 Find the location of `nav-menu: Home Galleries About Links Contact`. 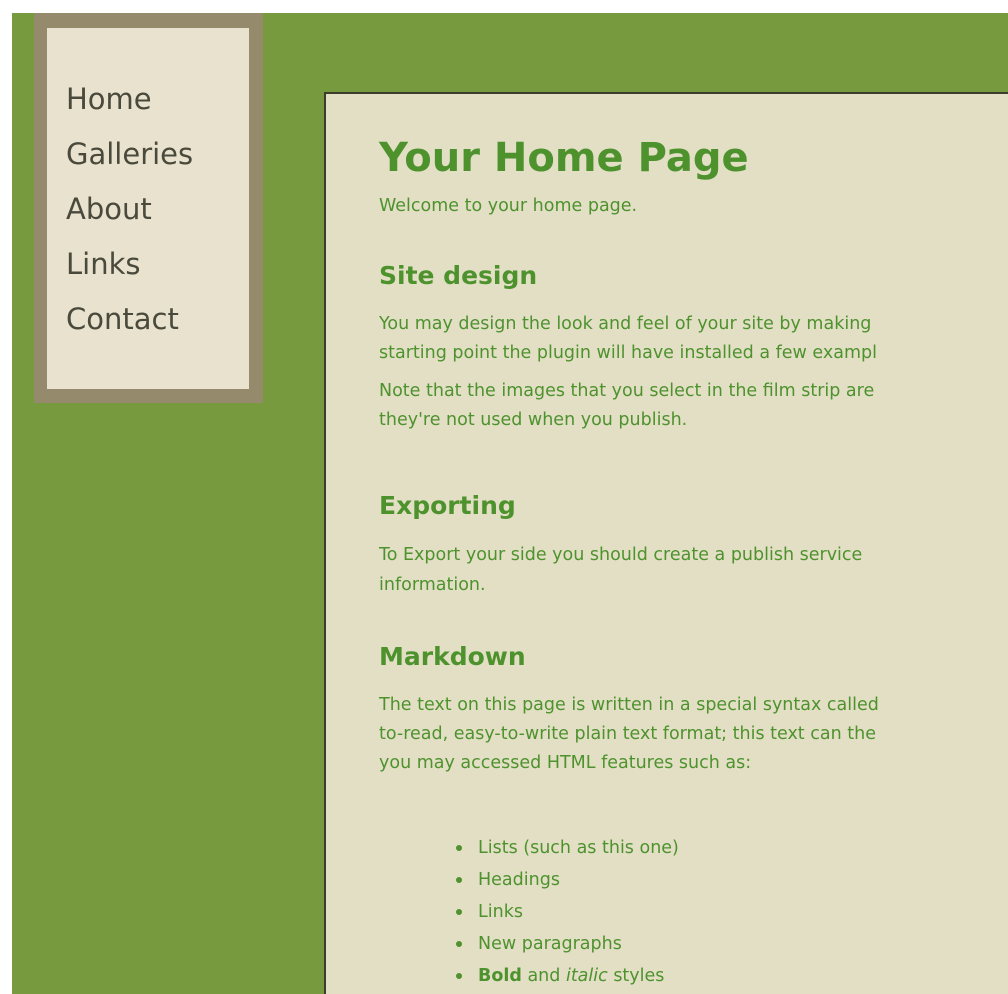

nav-menu: Home Galleries About Links Contact is located at coordinates (129, 214).